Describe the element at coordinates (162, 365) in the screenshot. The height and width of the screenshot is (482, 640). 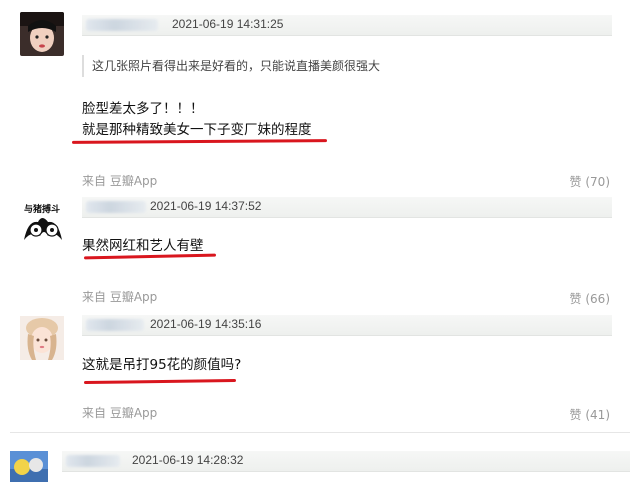
I see `comment-text-line: 这就是吊打95花的颜值吗?` at that location.